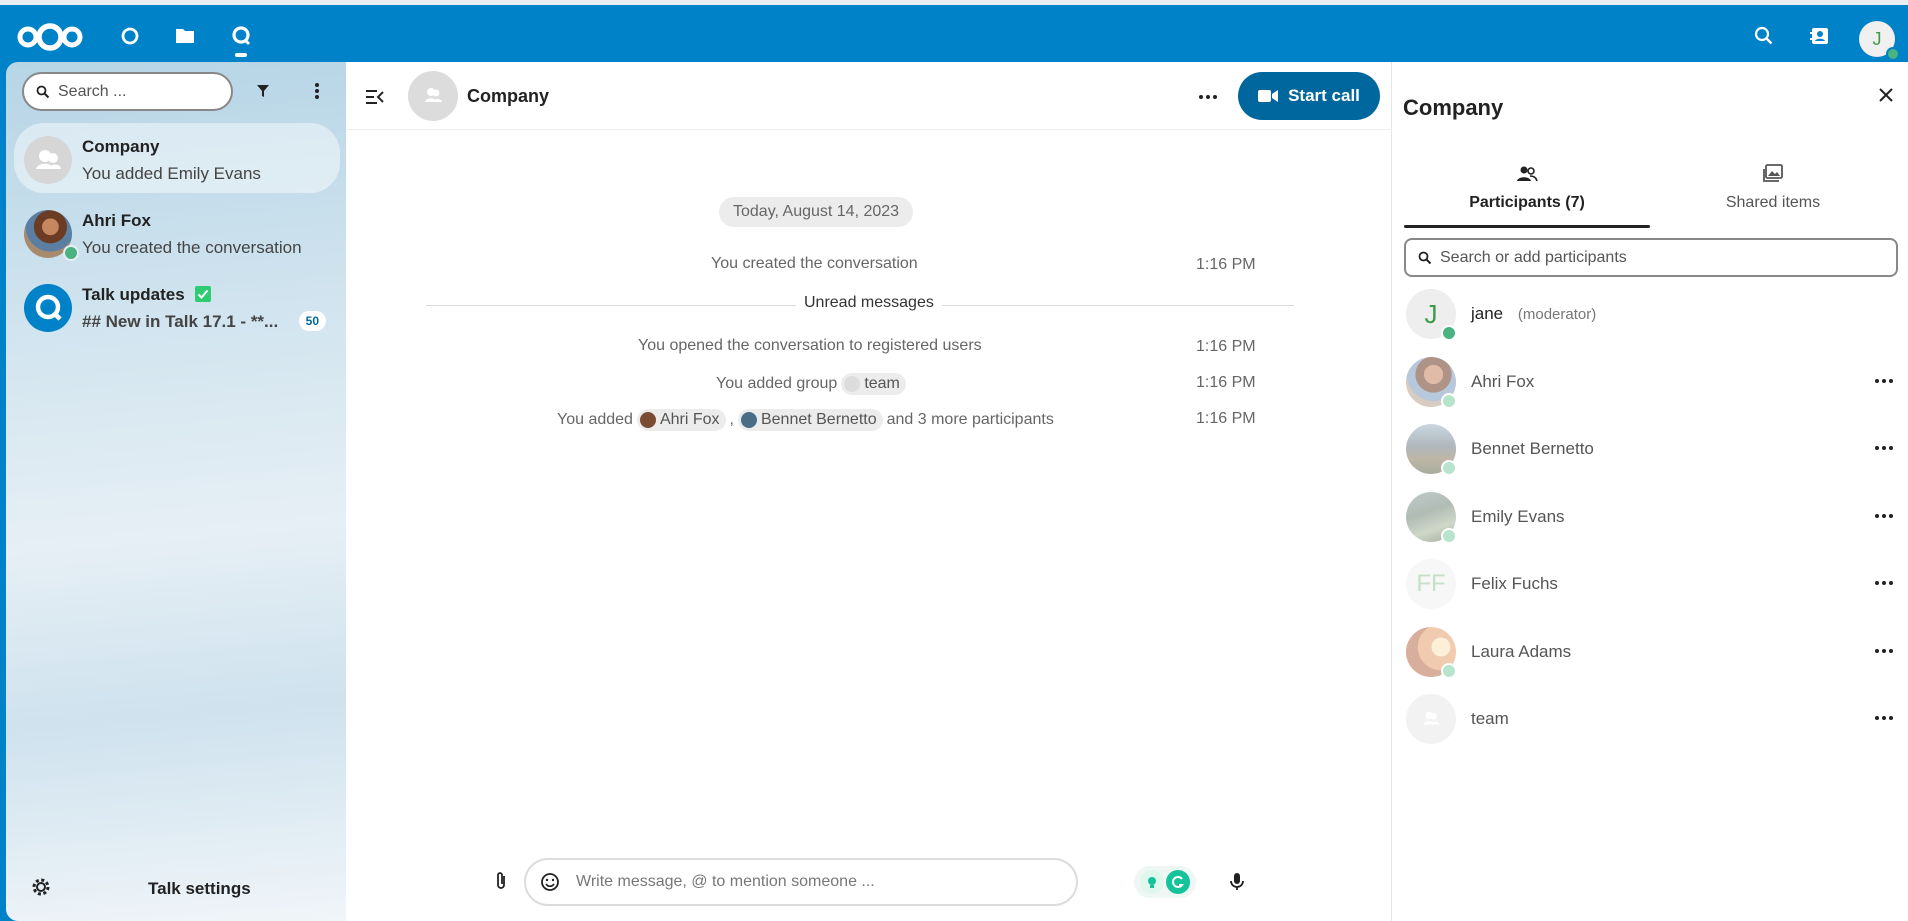 The height and width of the screenshot is (921, 1908). I want to click on conversation-name: Talk updates, so click(147, 295).